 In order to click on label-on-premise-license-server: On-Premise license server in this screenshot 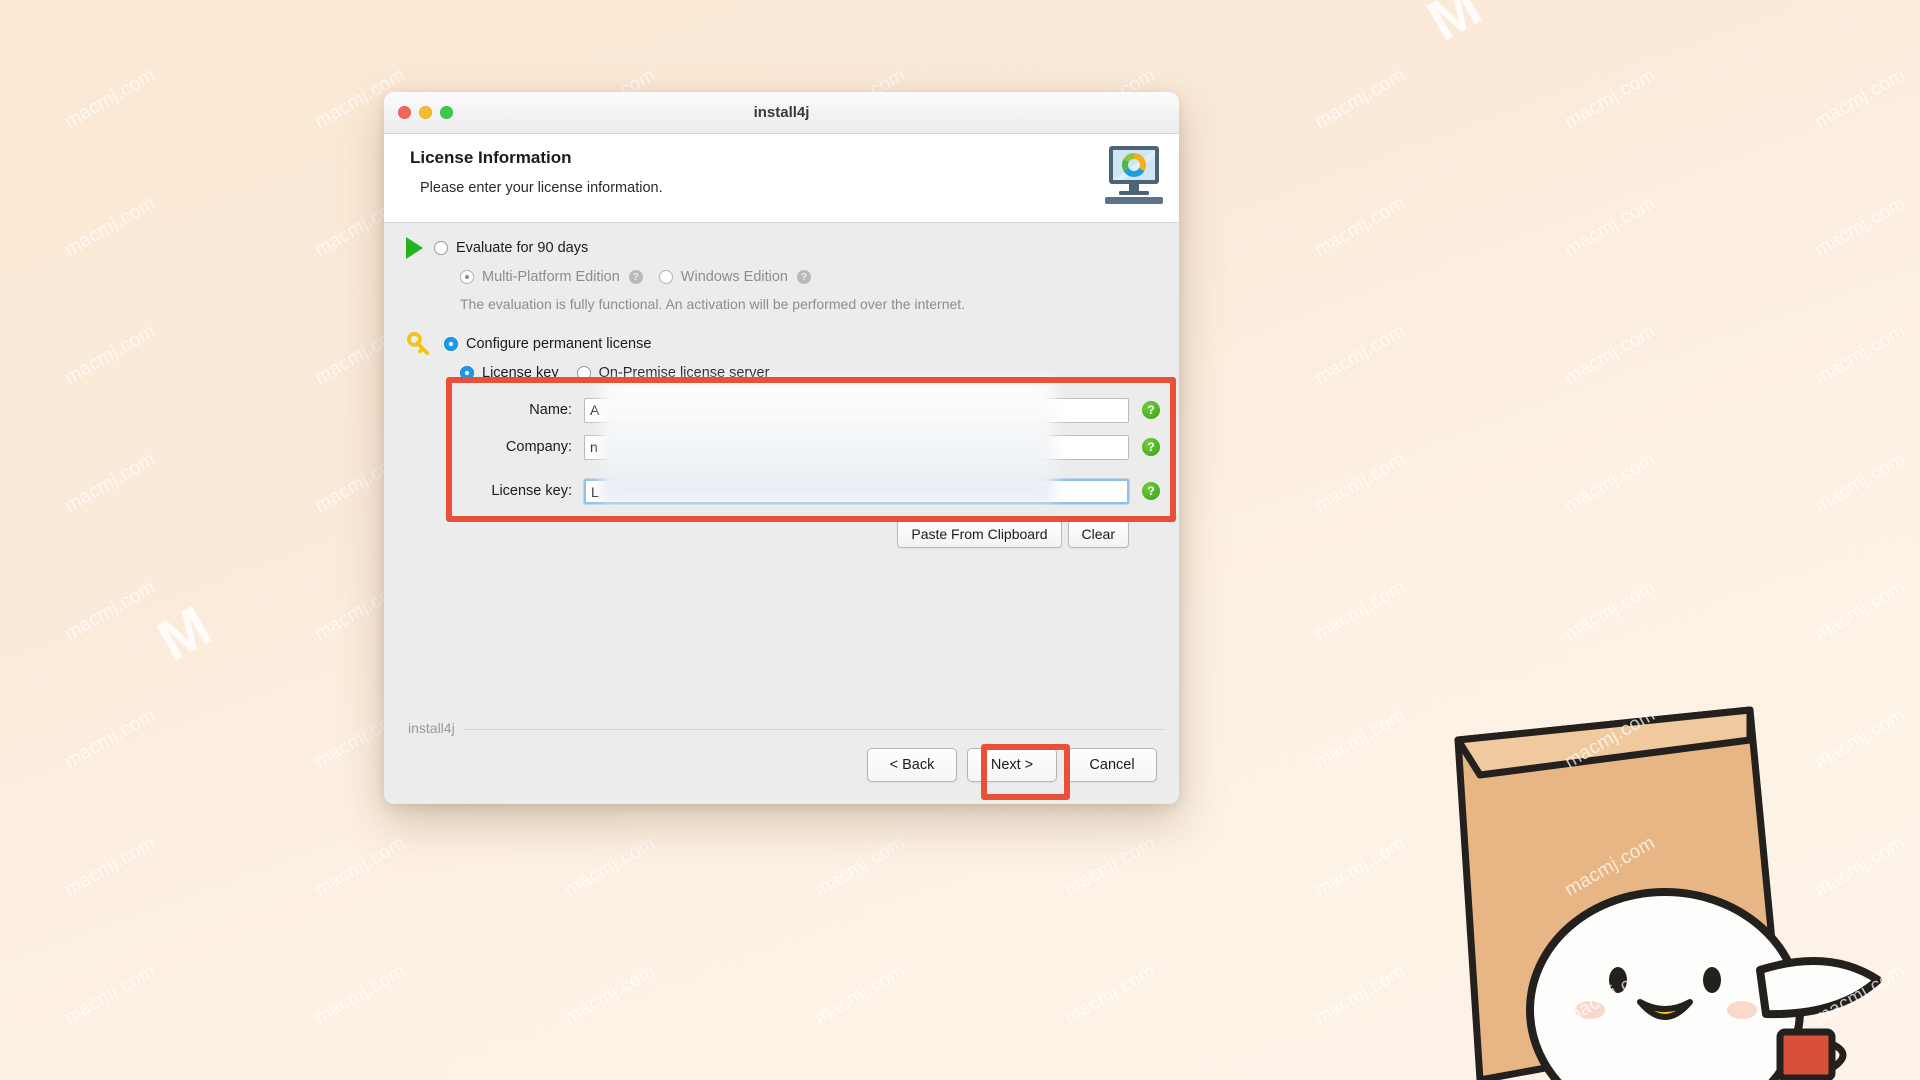, I will do `click(684, 373)`.